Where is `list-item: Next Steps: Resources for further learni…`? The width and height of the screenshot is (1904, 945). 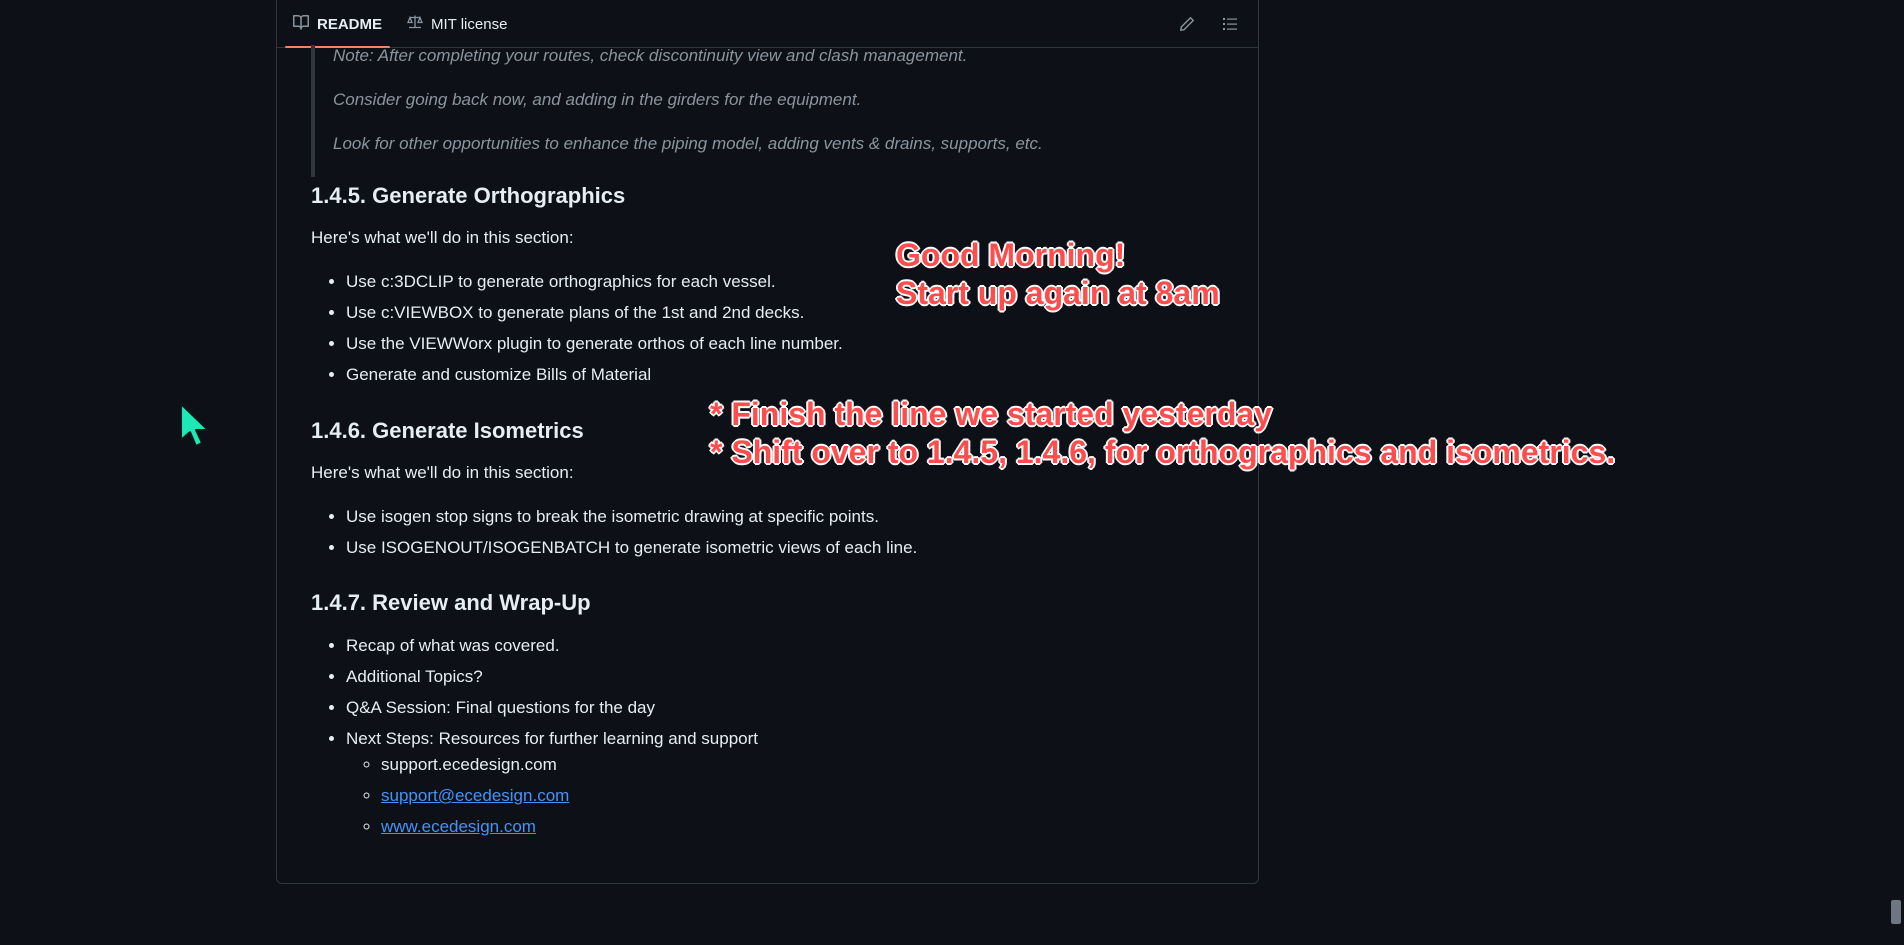
list-item: Next Steps: Resources for further learni… is located at coordinates (552, 787).